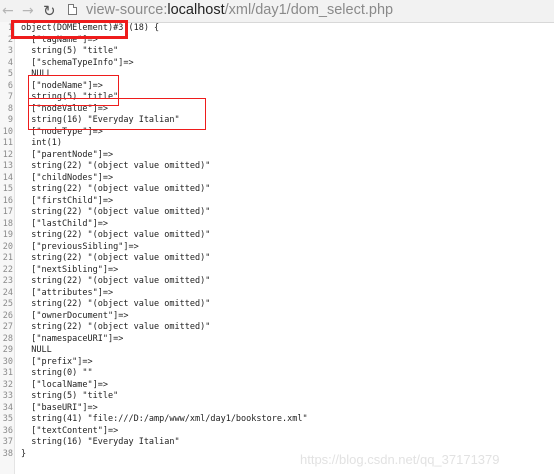 The image size is (554, 474). What do you see at coordinates (7, 166) in the screenshot?
I see `line-number: 13` at bounding box center [7, 166].